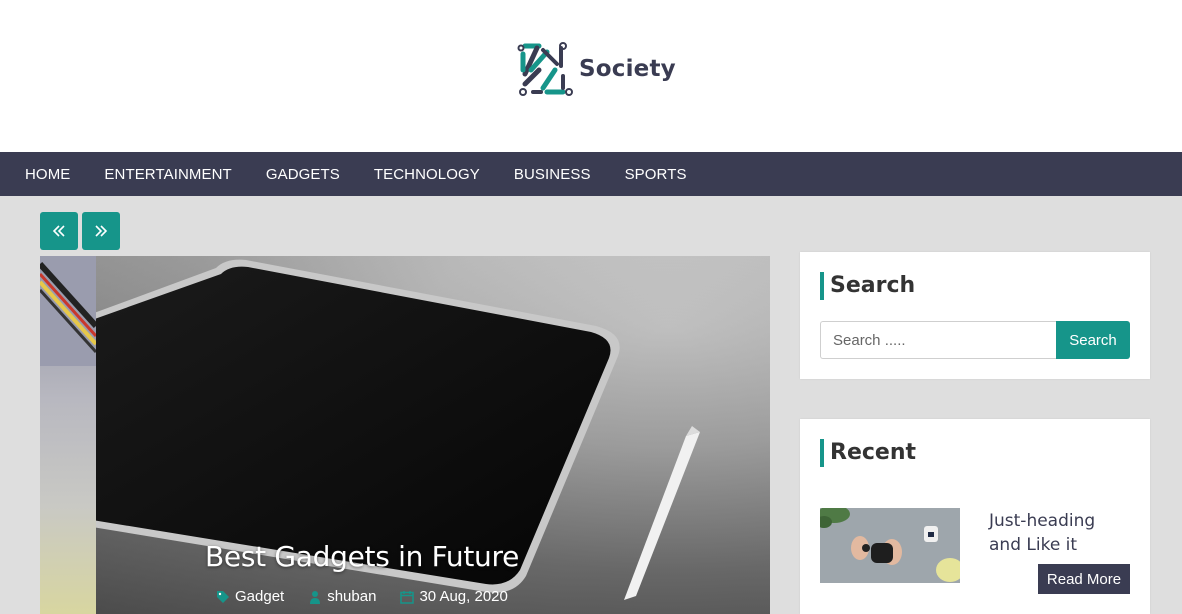 The height and width of the screenshot is (614, 1182). I want to click on double-chevron-right-icon, so click(101, 231).